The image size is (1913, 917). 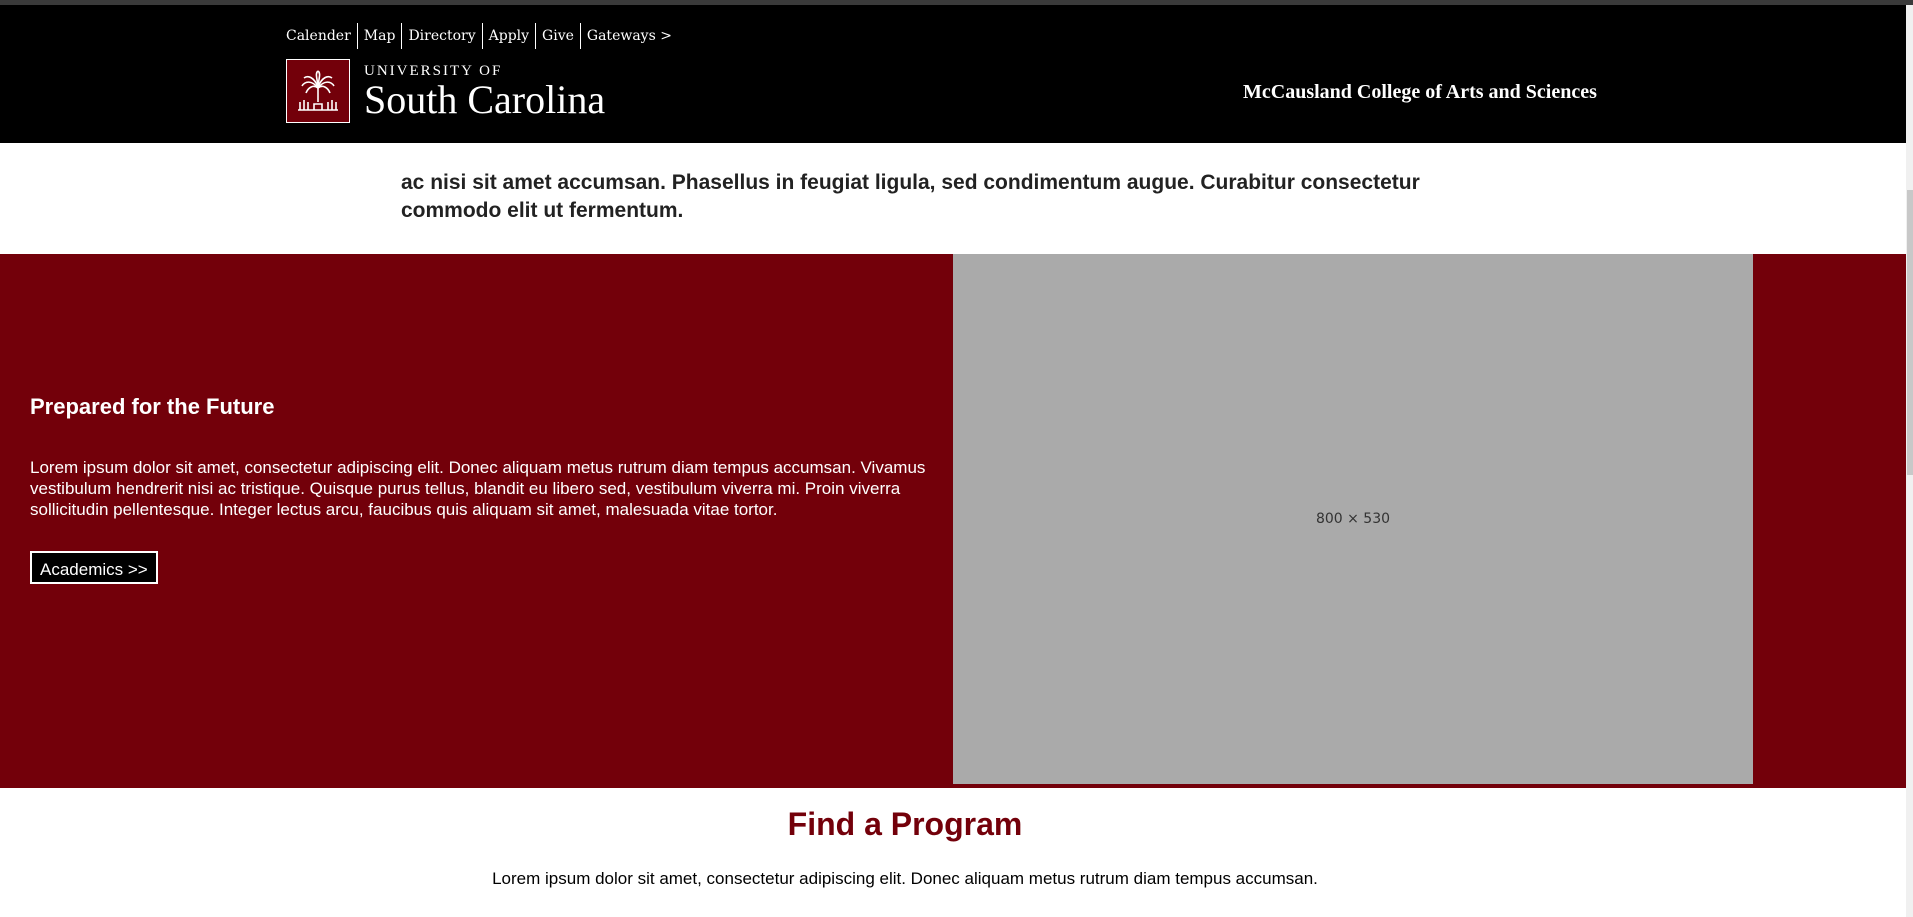 I want to click on utility-link-gateways: Gateways >, so click(x=628, y=36).